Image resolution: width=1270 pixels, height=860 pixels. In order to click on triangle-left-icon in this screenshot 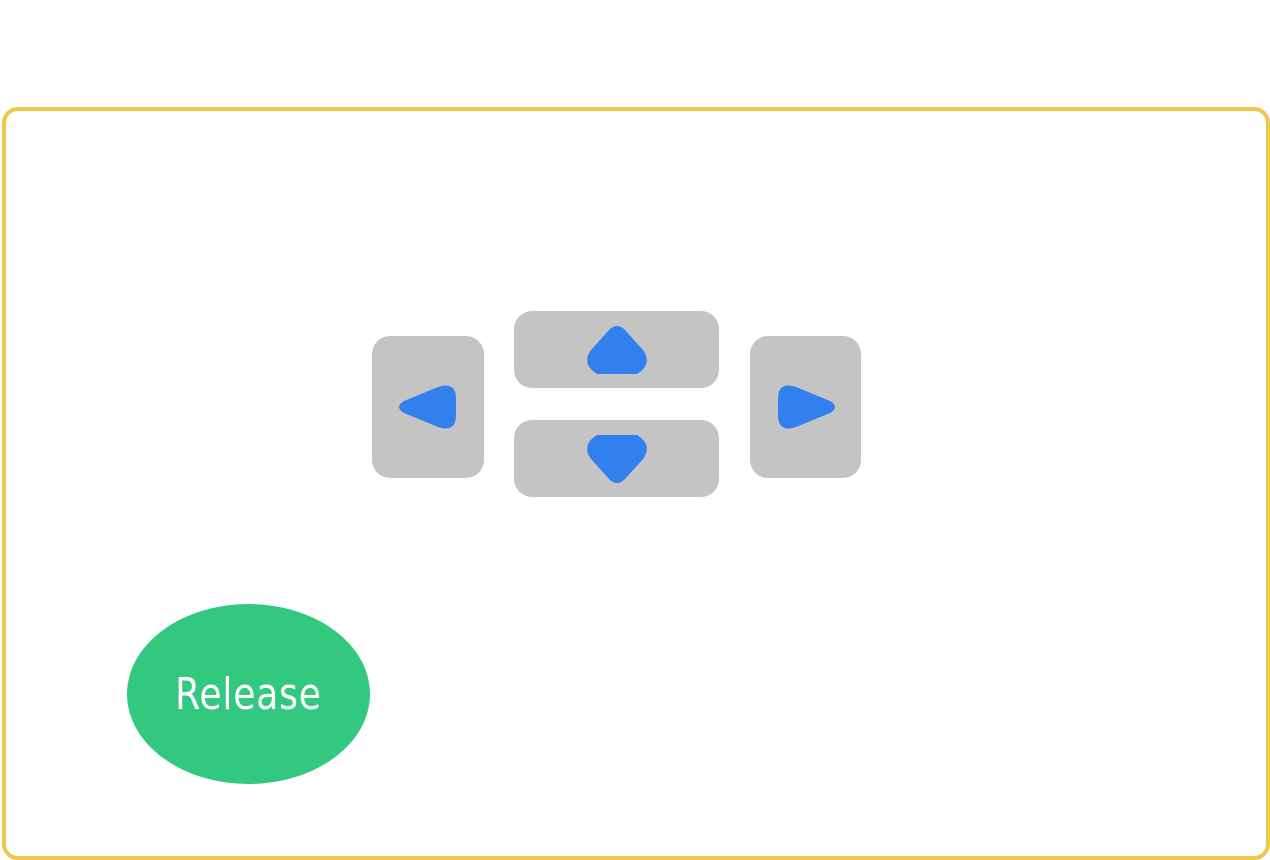, I will do `click(428, 407)`.